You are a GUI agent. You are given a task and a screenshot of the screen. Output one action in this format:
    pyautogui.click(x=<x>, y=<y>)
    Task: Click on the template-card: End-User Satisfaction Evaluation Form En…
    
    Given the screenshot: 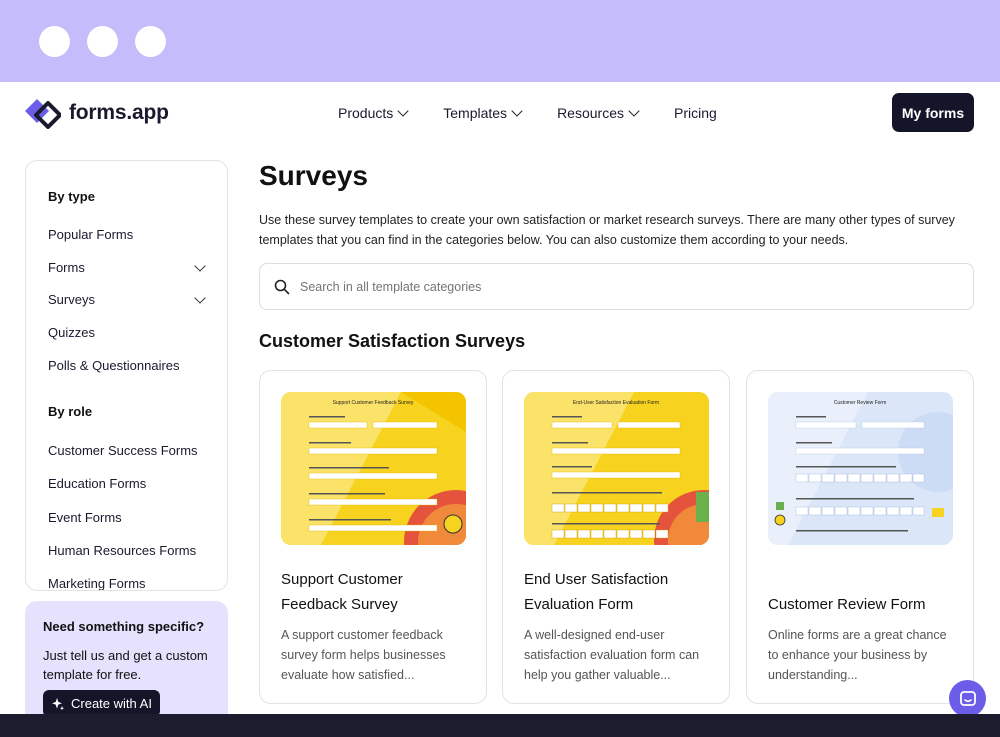 What is the action you would take?
    pyautogui.click(x=616, y=537)
    